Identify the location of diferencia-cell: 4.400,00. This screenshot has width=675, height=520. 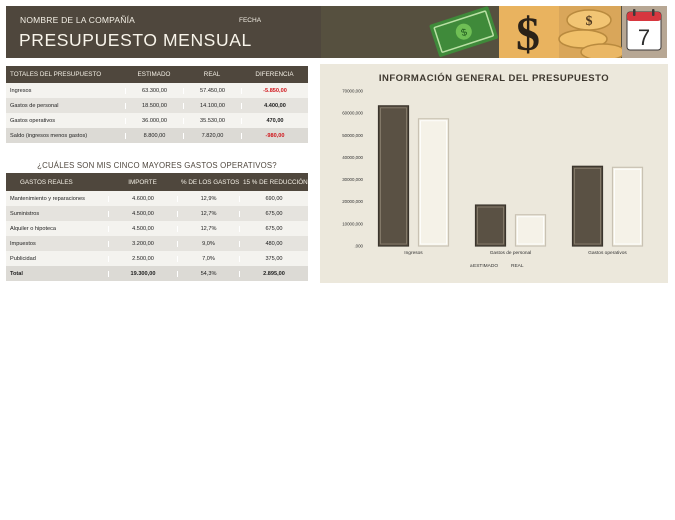
(274, 105).